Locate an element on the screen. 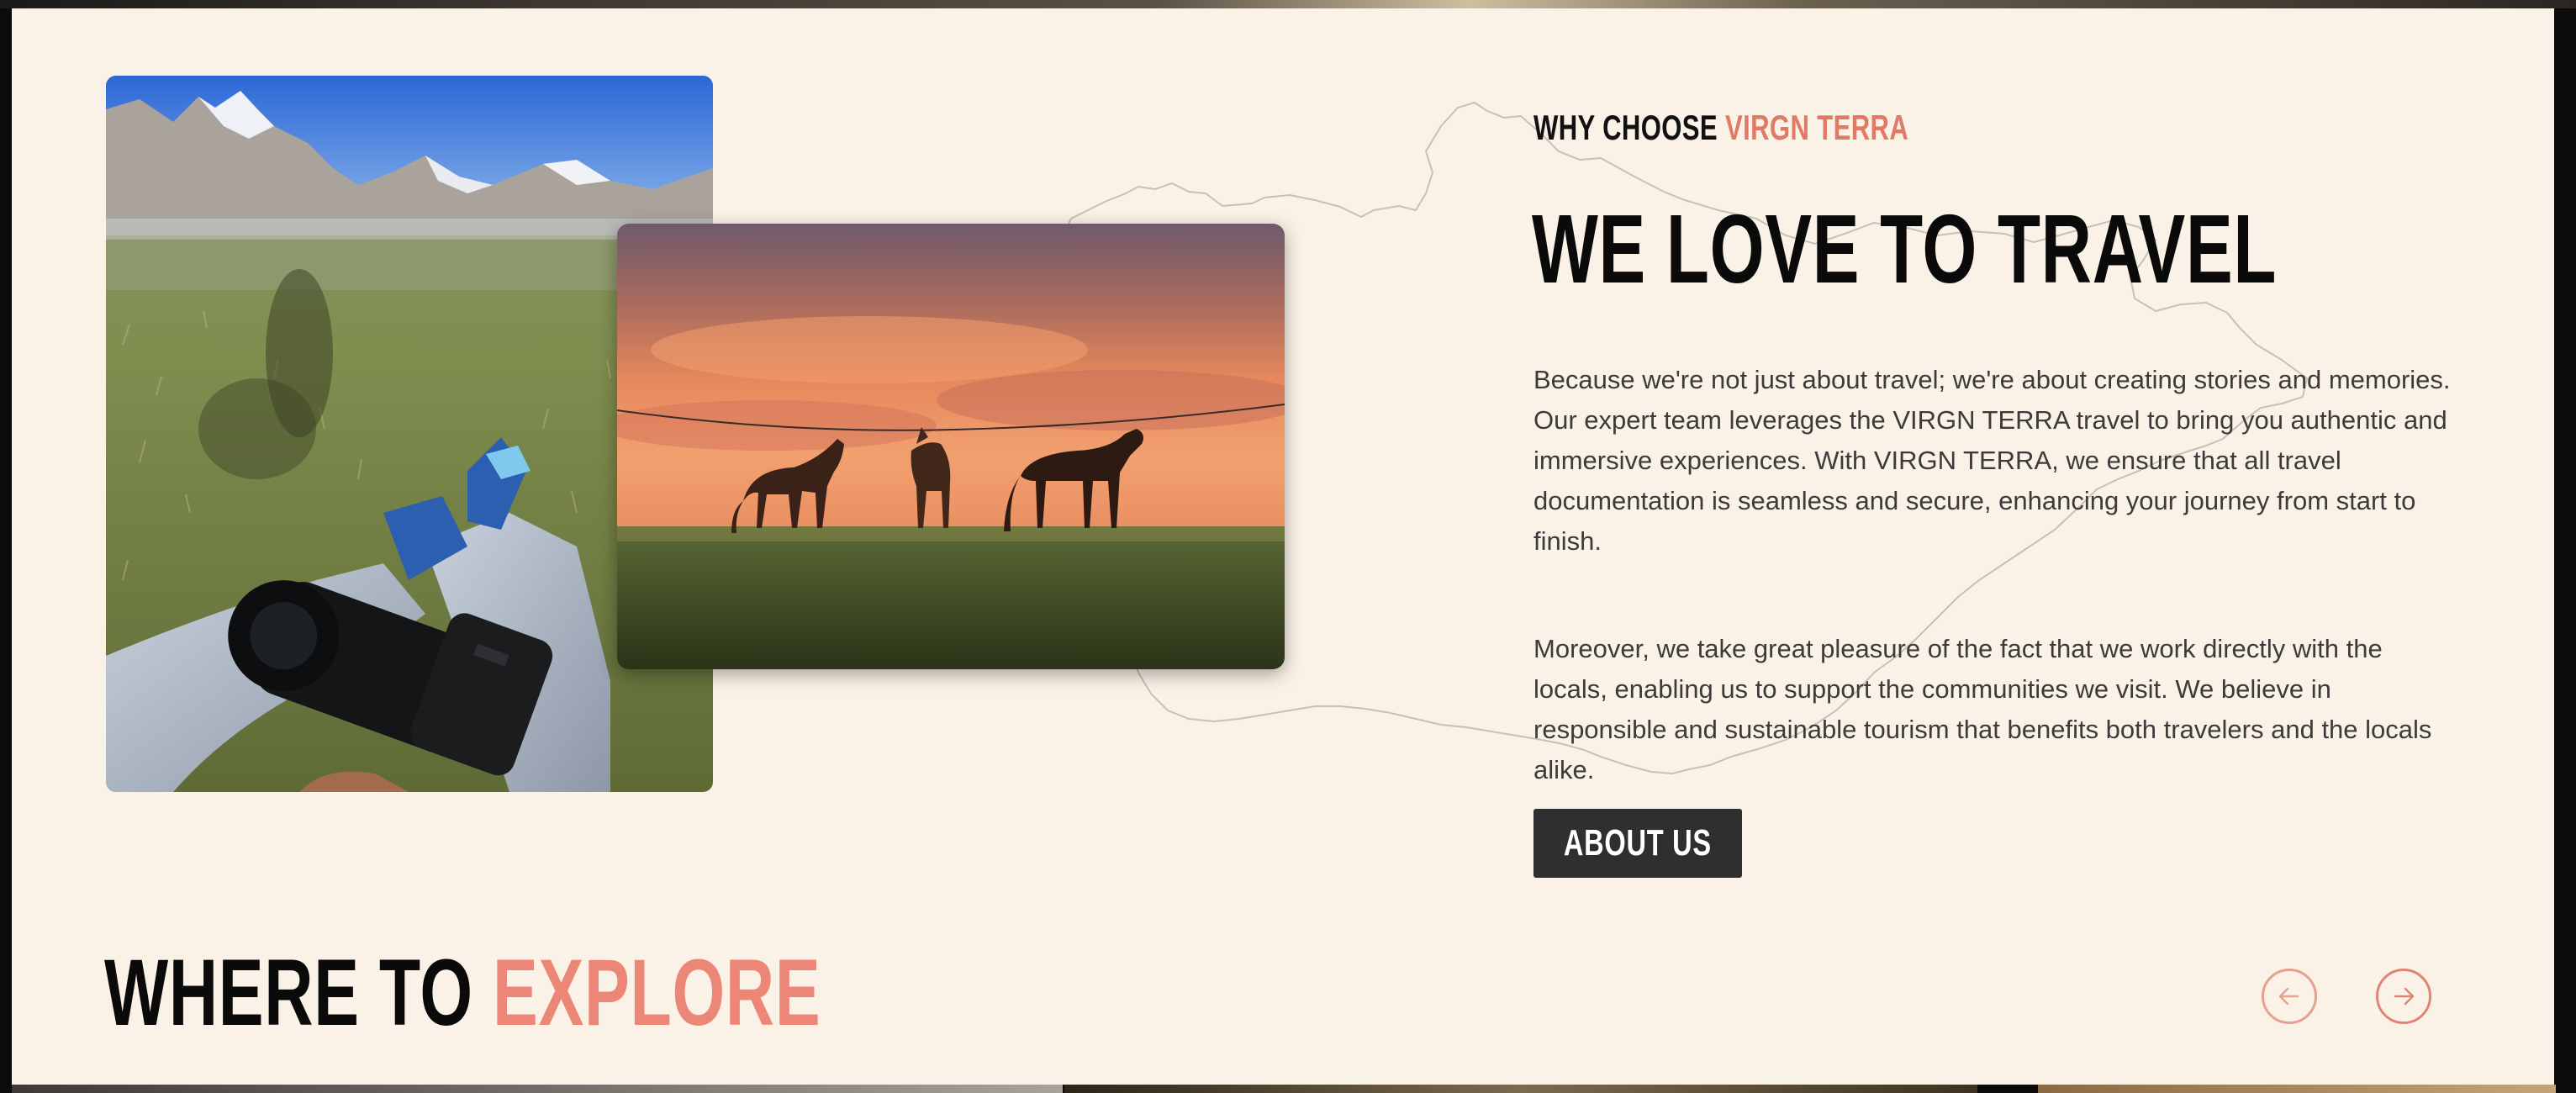  arrow-right-icon is located at coordinates (2404, 997).